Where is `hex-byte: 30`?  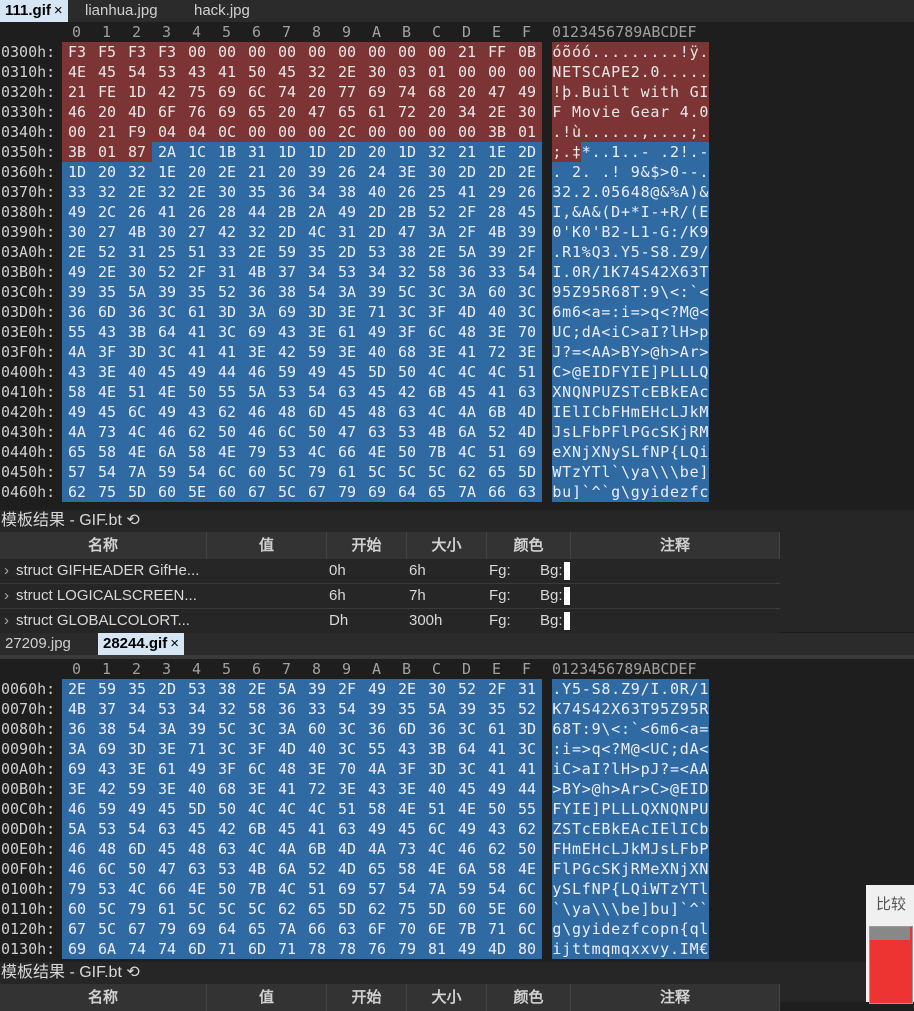
hex-byte: 30 is located at coordinates (527, 112).